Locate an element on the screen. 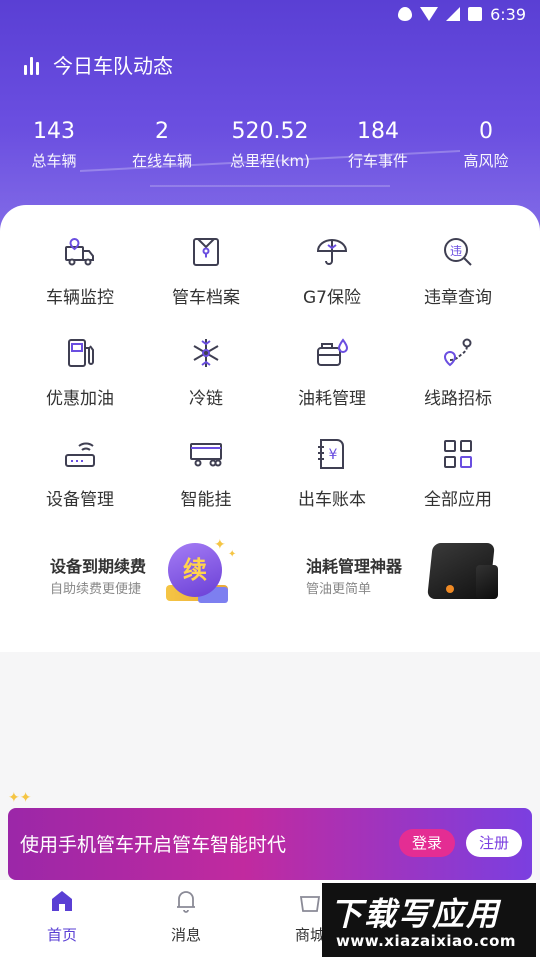 The height and width of the screenshot is (960, 540). stat-label: 在线车辆 is located at coordinates (161, 161).